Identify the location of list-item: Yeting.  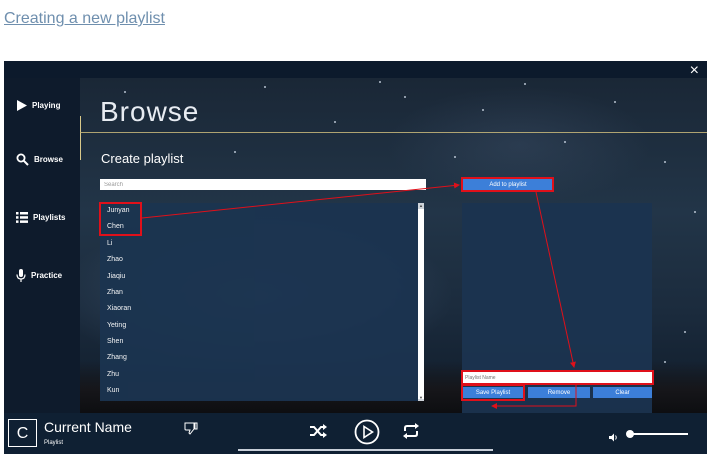
(116, 325).